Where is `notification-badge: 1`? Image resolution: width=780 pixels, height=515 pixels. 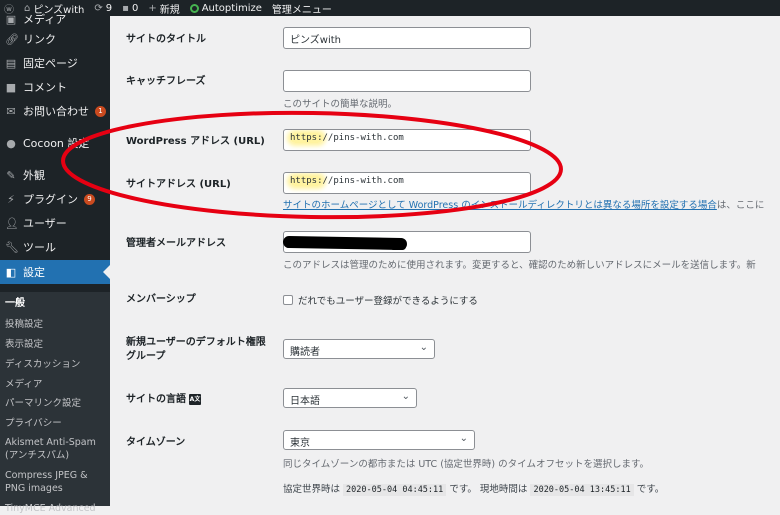 notification-badge: 1 is located at coordinates (100, 111).